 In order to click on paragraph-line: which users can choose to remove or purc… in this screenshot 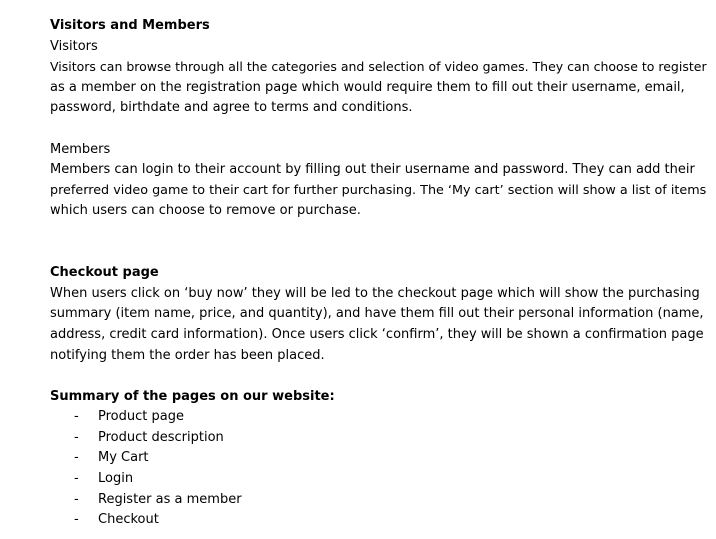, I will do `click(205, 211)`.